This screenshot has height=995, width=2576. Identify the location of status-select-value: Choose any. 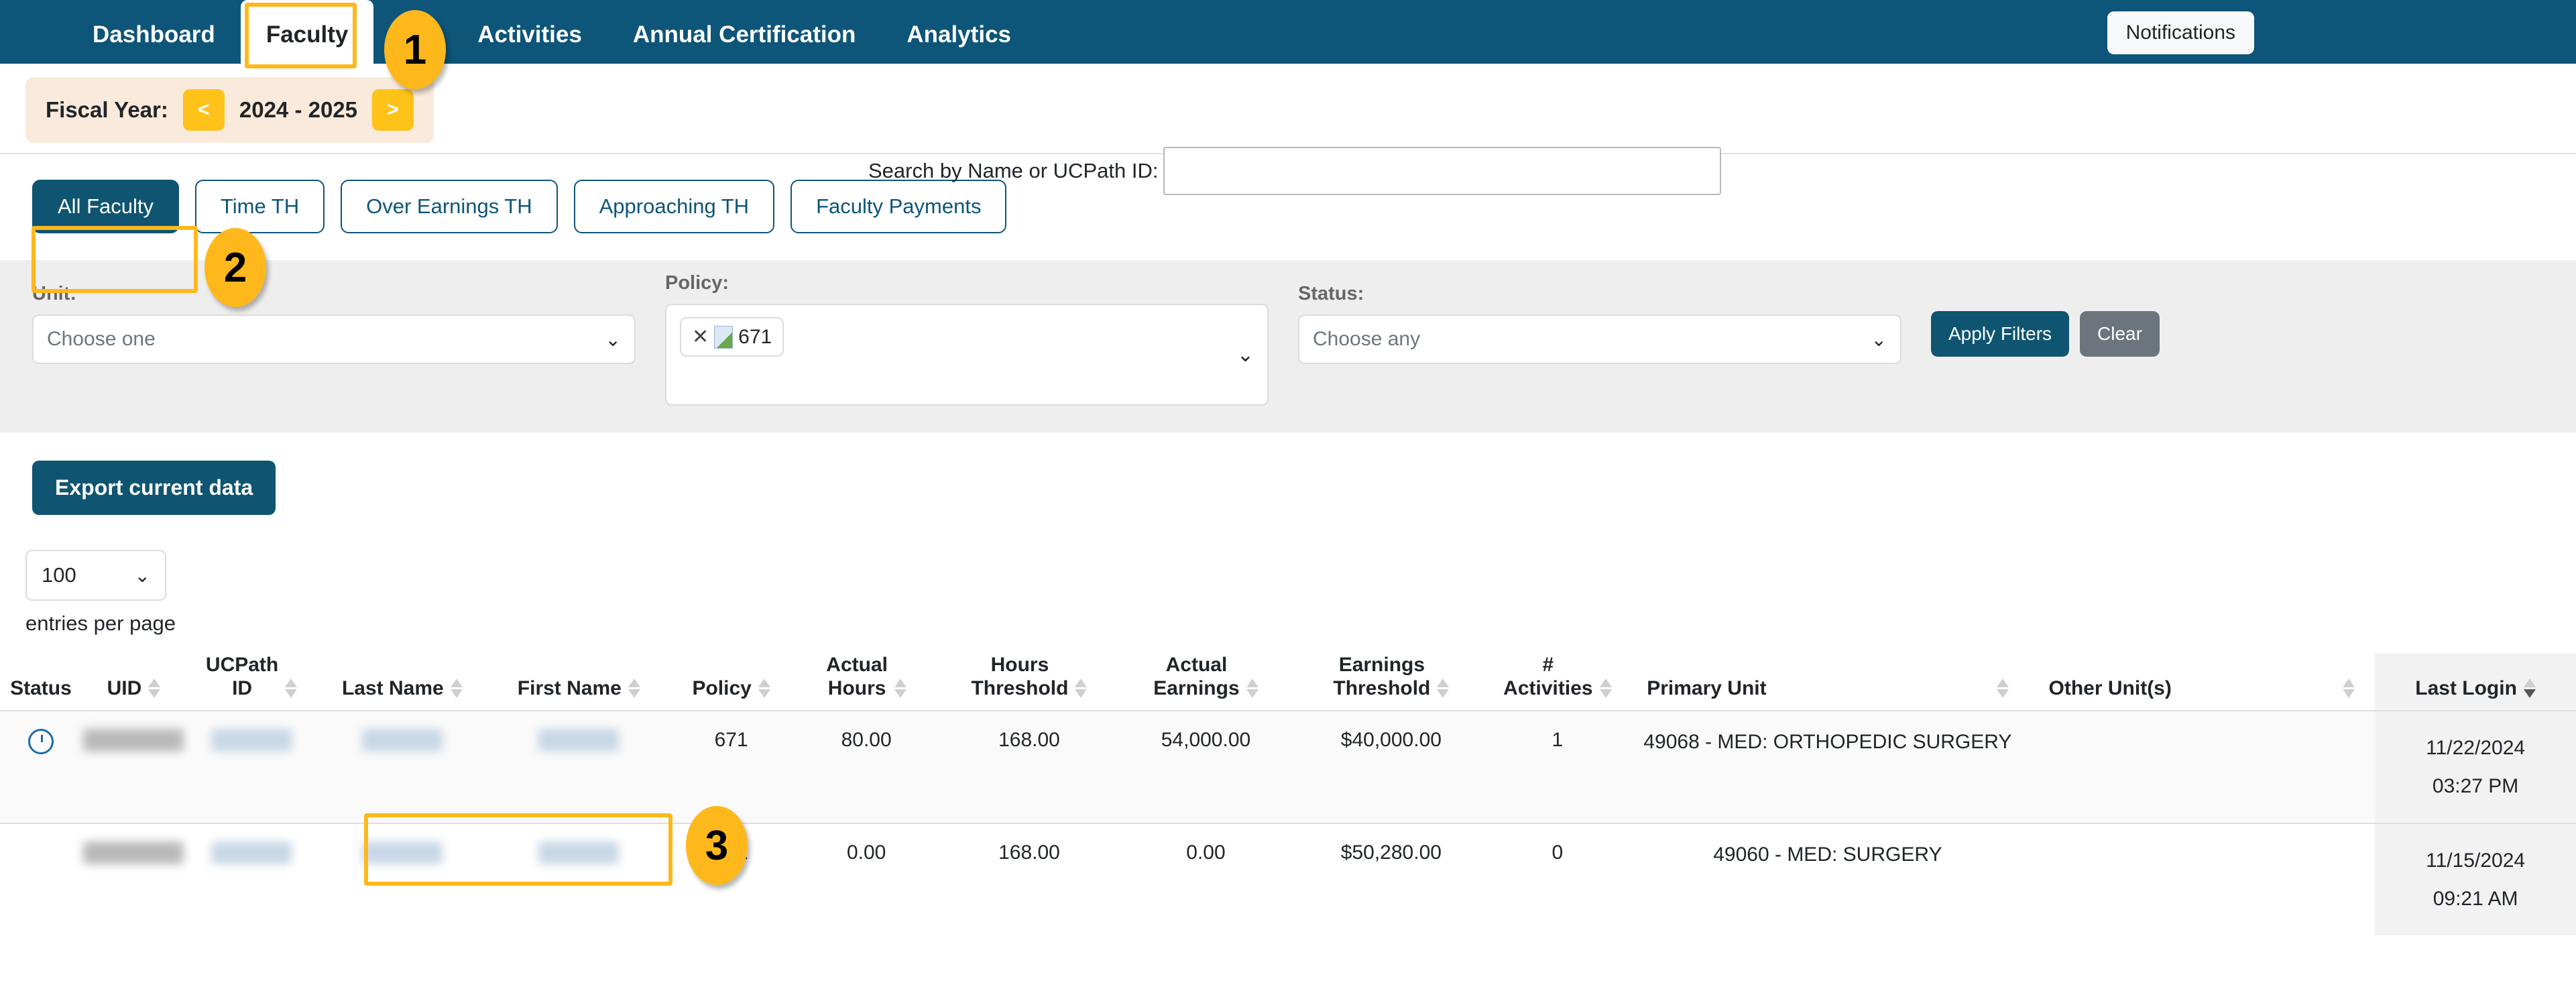
(1367, 339).